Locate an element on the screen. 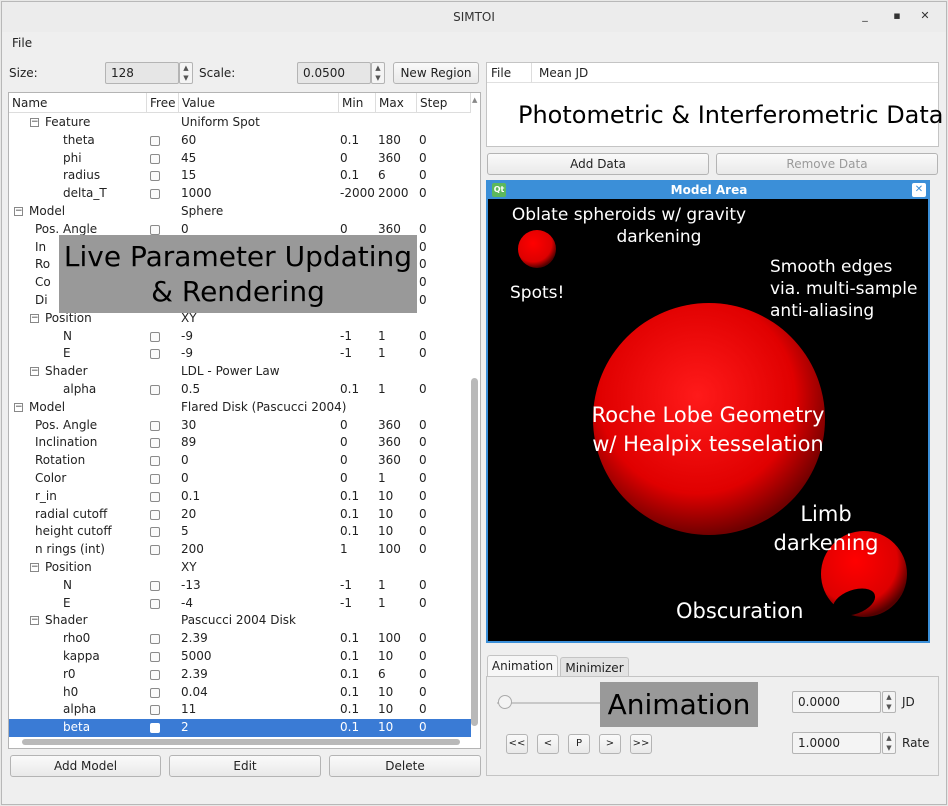 The width and height of the screenshot is (948, 806). tree-row: r0 2.39 0.1 6 0 is located at coordinates (240, 675).